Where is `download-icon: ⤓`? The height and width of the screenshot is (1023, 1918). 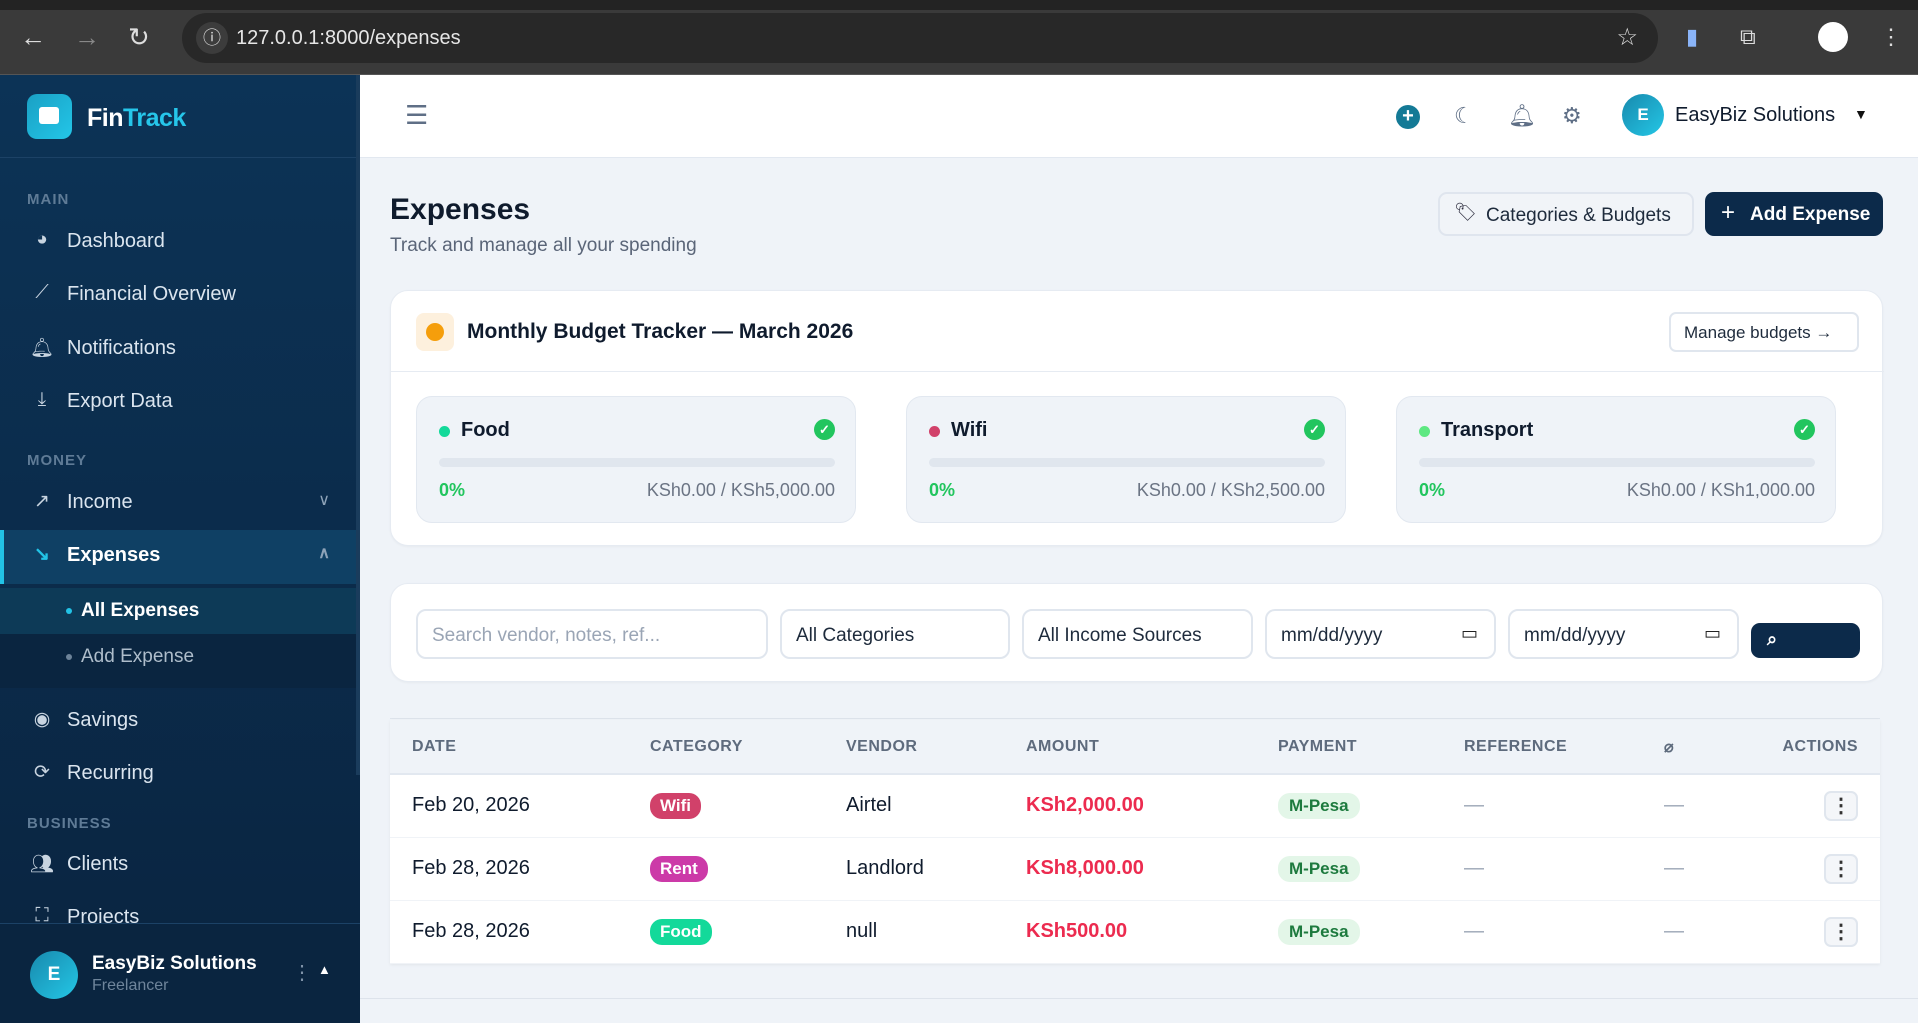
download-icon: ⤓ is located at coordinates (42, 399).